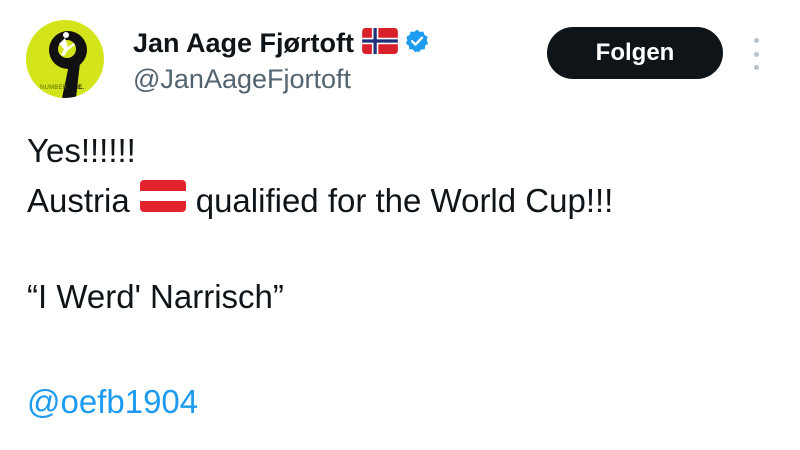 This screenshot has height=450, width=800. Describe the element at coordinates (81, 150) in the screenshot. I see `tweet-text-line-1: Yes!!!!!!` at that location.